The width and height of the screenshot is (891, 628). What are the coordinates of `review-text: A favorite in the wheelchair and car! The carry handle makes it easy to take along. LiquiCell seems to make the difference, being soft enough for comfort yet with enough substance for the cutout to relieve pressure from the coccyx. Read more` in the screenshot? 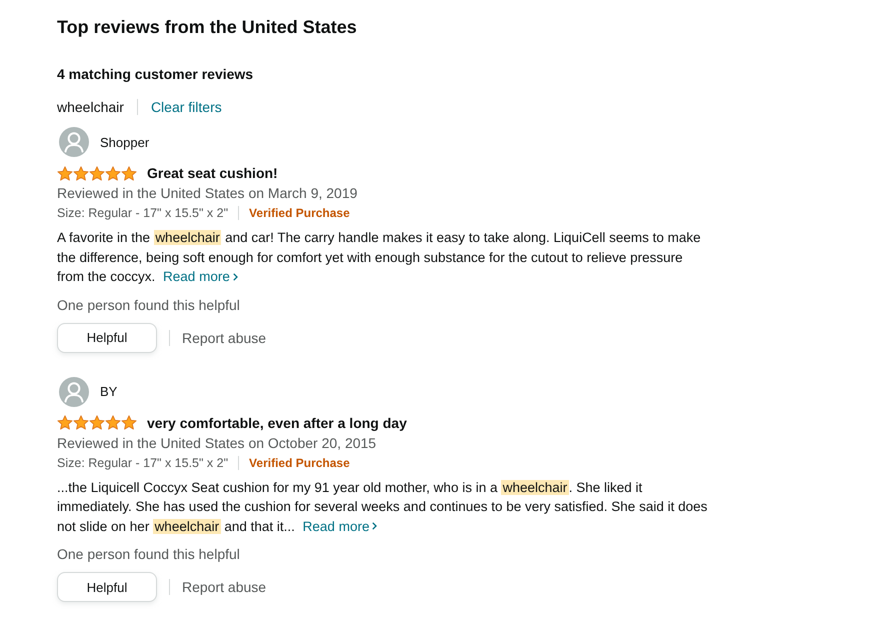 It's located at (385, 257).